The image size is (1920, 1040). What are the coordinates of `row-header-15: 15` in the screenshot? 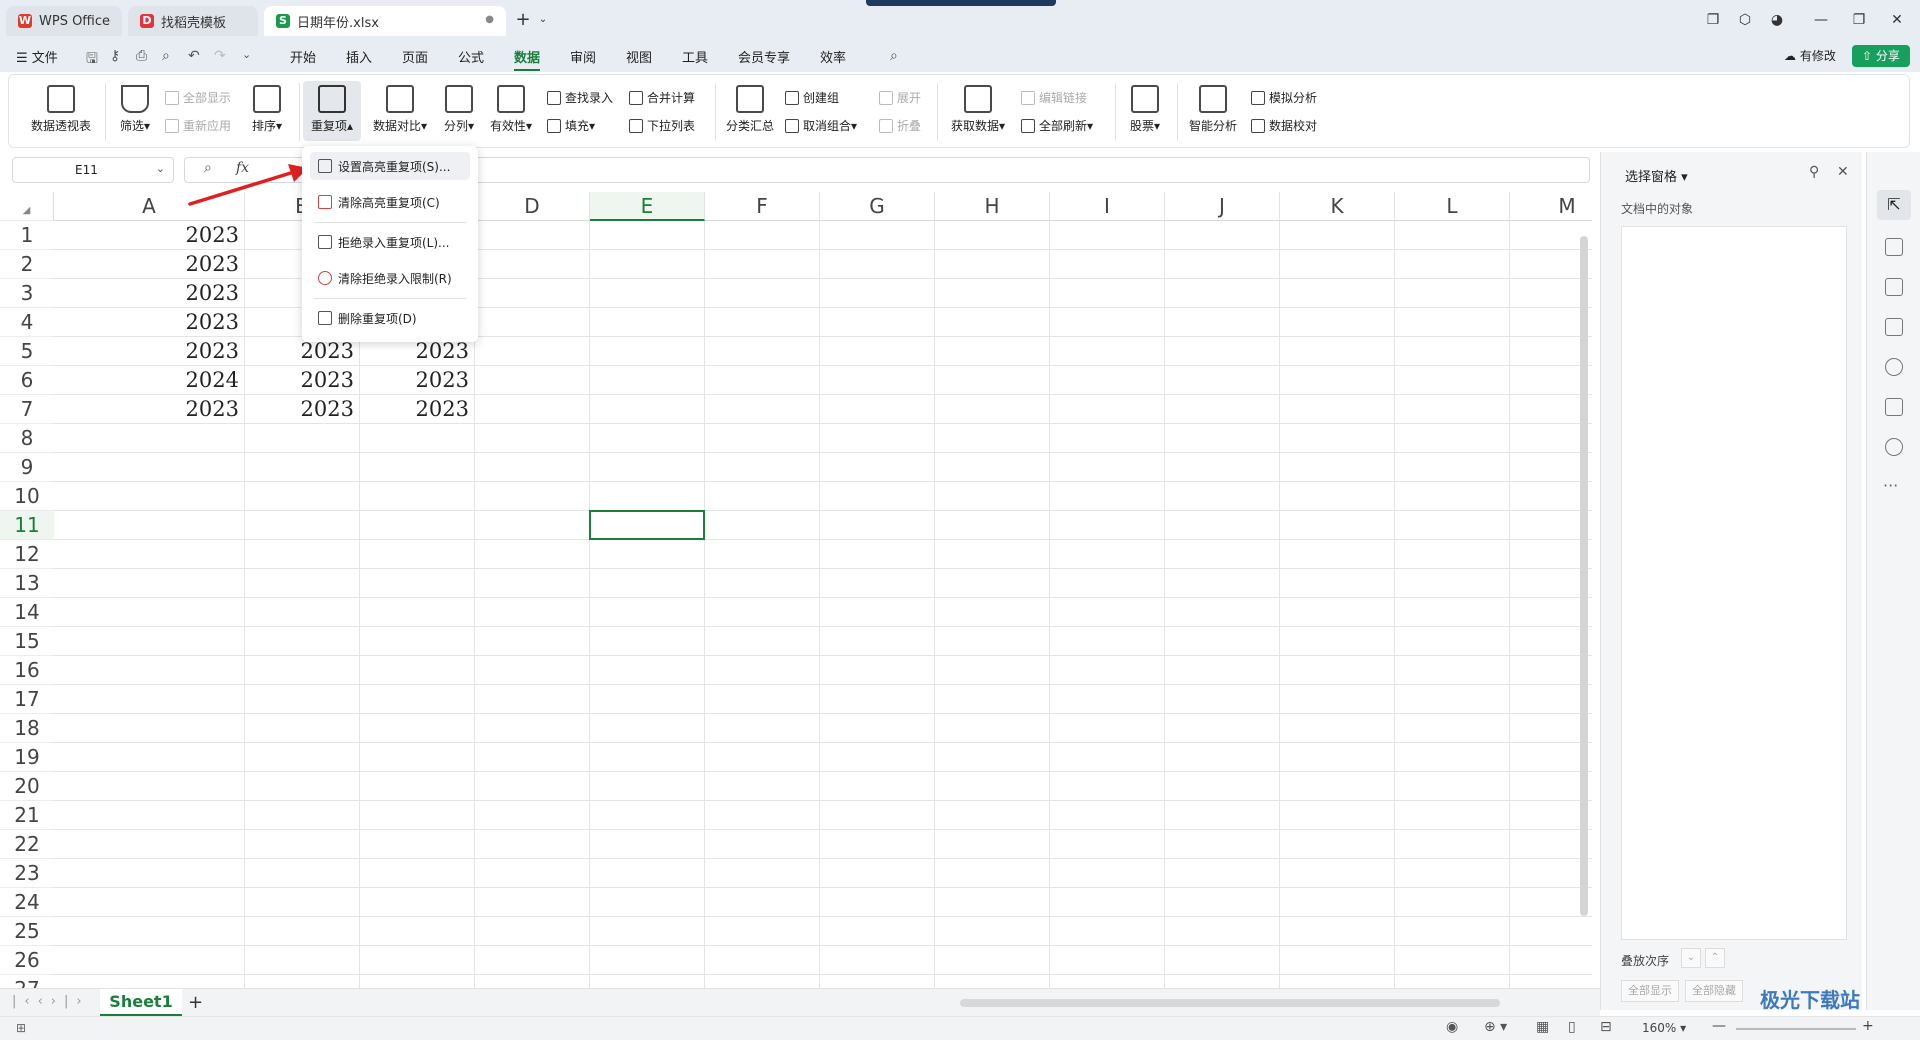 It's located at (27, 641).